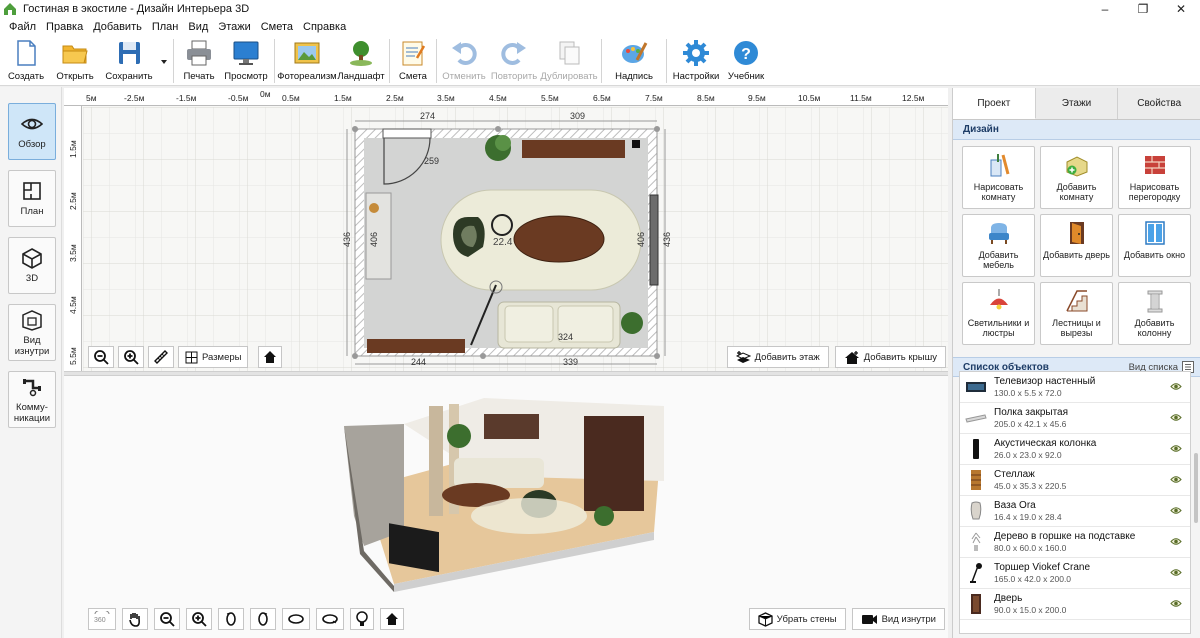  I want to click on estimate-button: Смета, so click(413, 60).